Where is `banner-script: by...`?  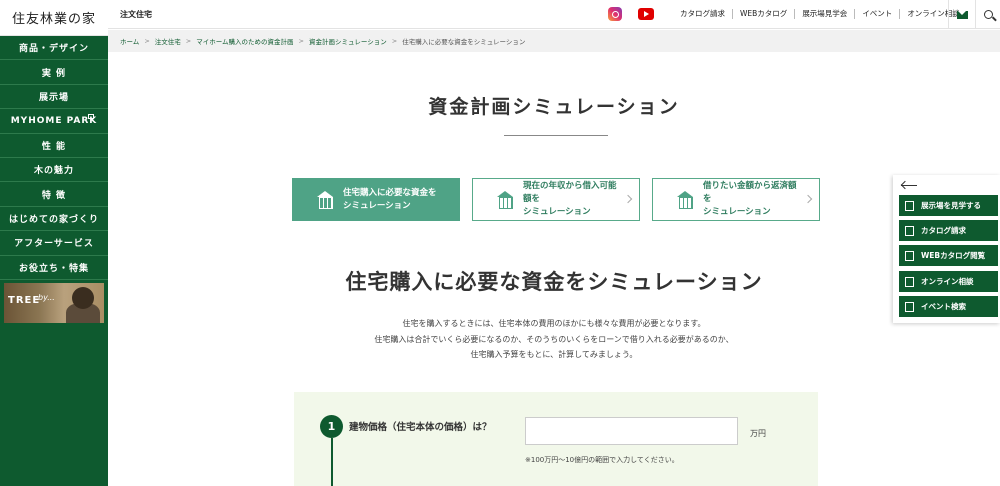
banner-script: by... is located at coordinates (46, 297).